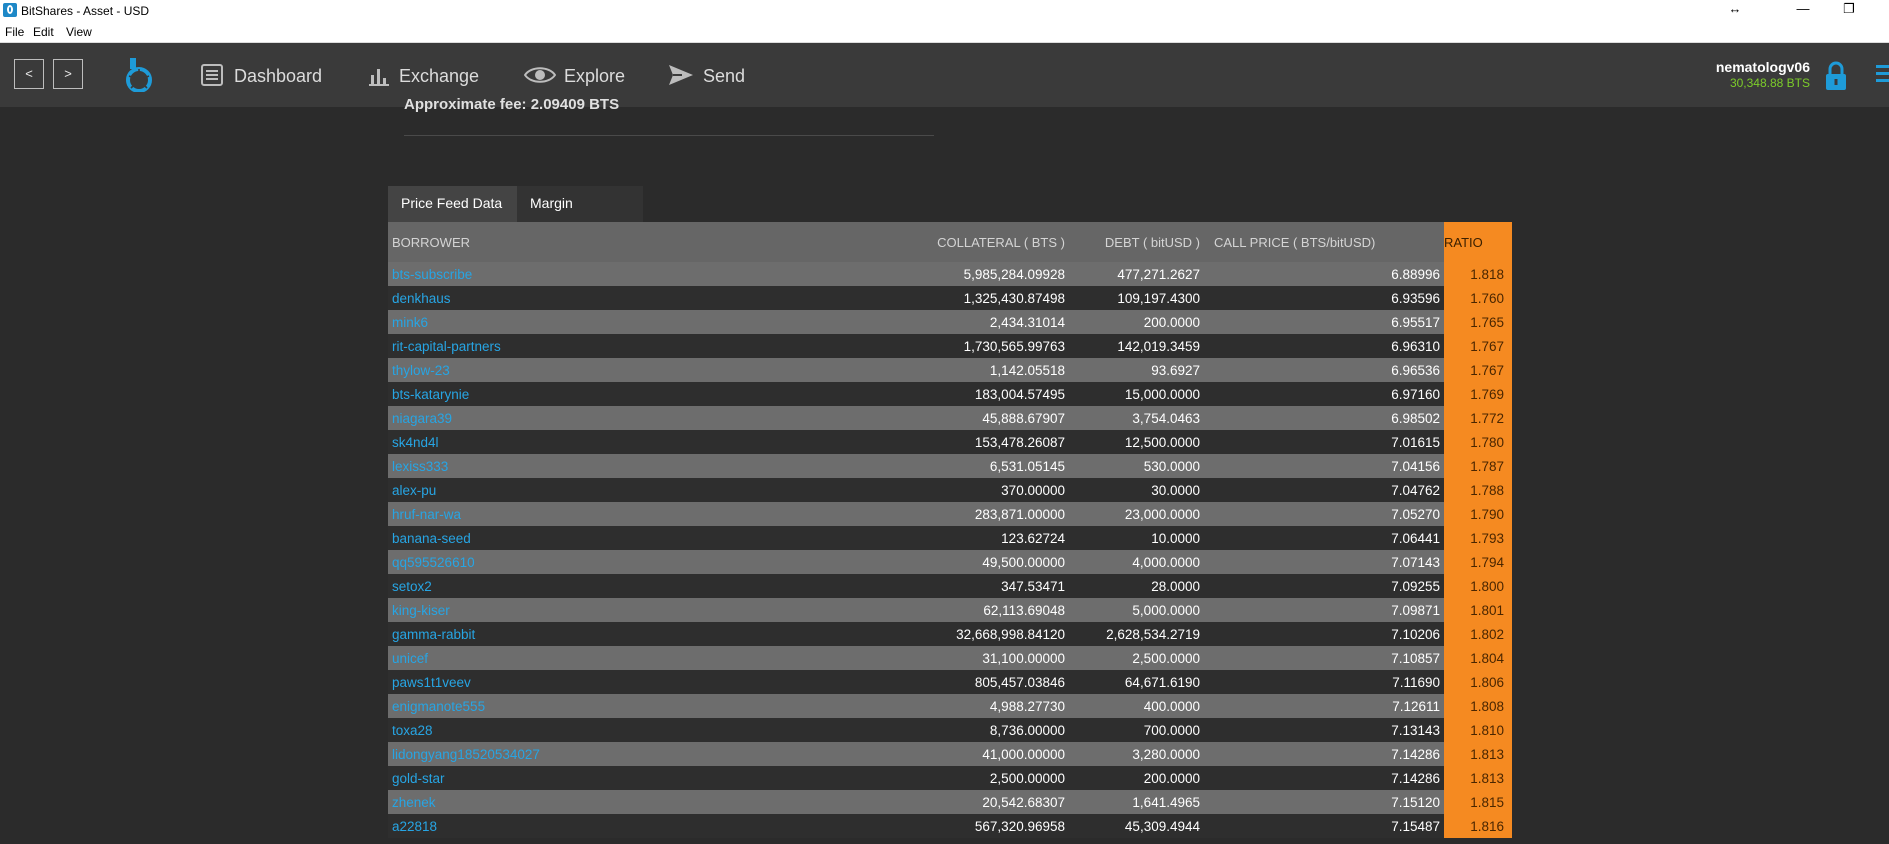 This screenshot has height=844, width=1889. What do you see at coordinates (1735, 11) in the screenshot?
I see `resize-icon: ↔` at bounding box center [1735, 11].